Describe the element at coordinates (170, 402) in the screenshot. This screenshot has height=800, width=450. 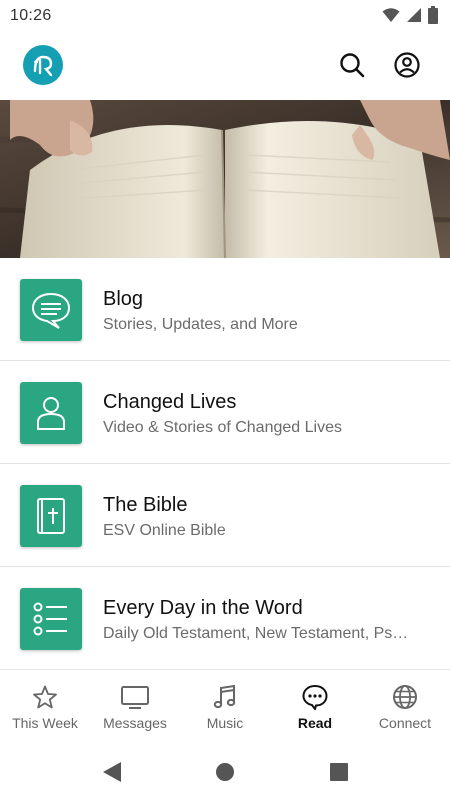
I see `menu-item-title: Changed Lives` at that location.